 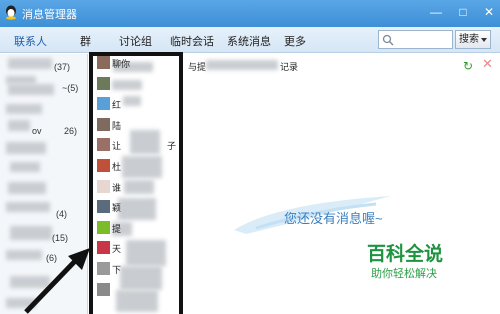 What do you see at coordinates (197, 67) in the screenshot?
I see `record-title-prefix: 与提` at bounding box center [197, 67].